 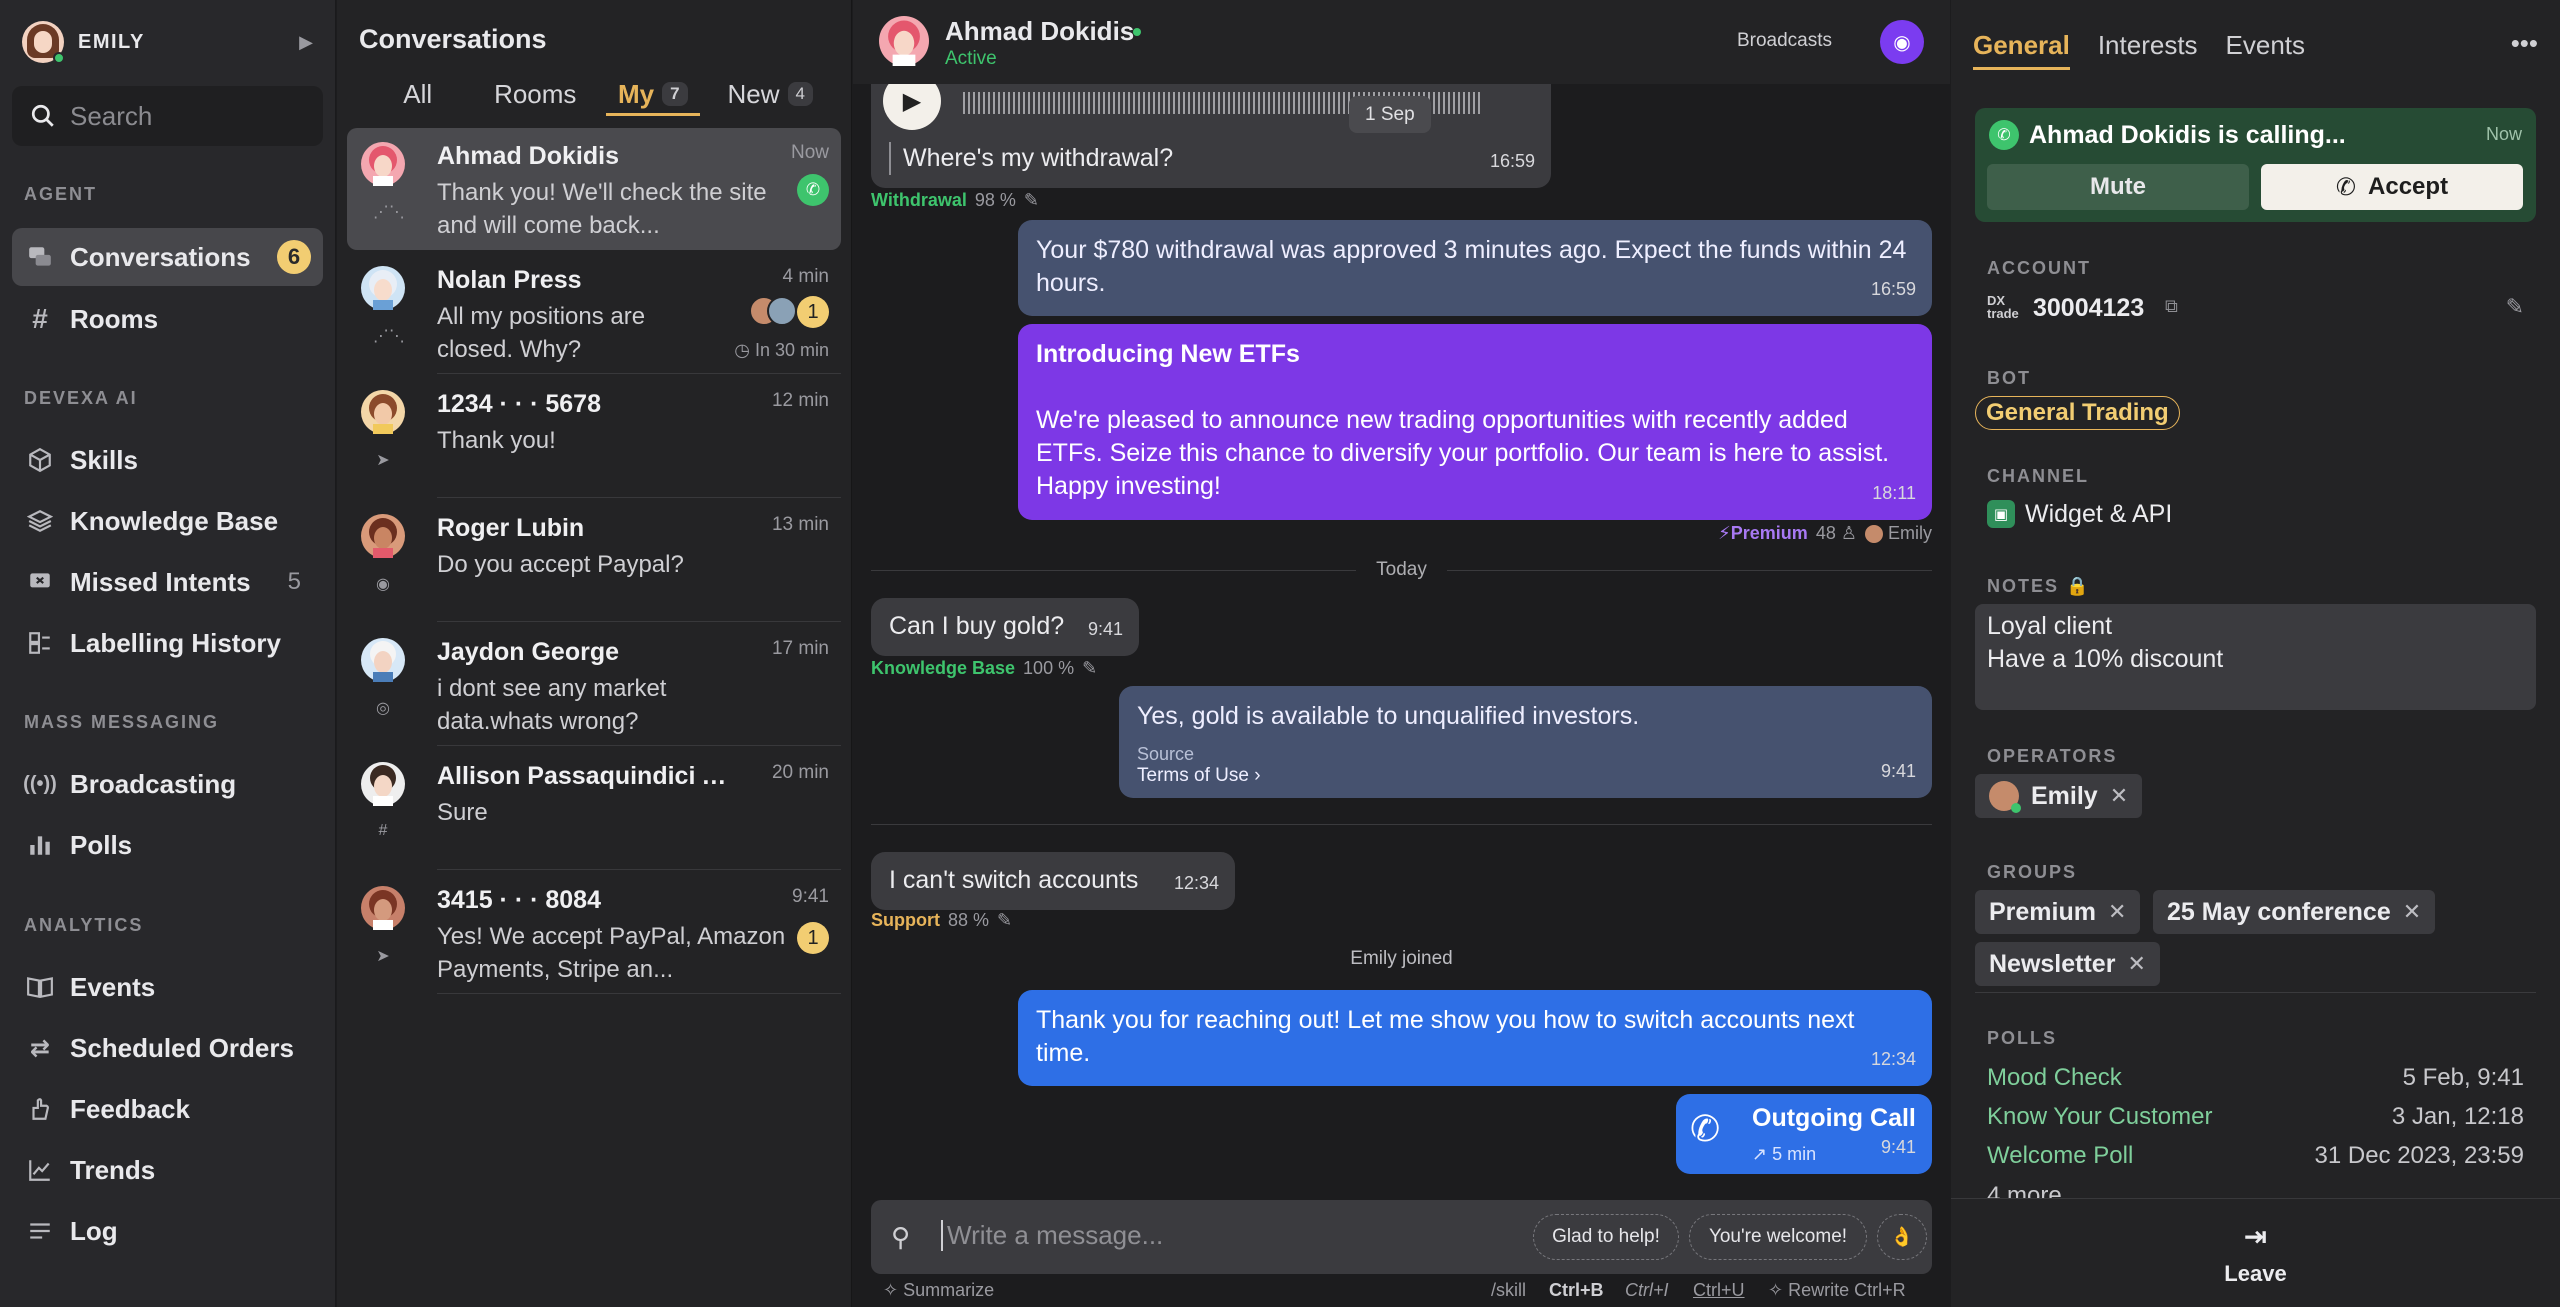 I want to click on tab-my: My 7, so click(x=653, y=94).